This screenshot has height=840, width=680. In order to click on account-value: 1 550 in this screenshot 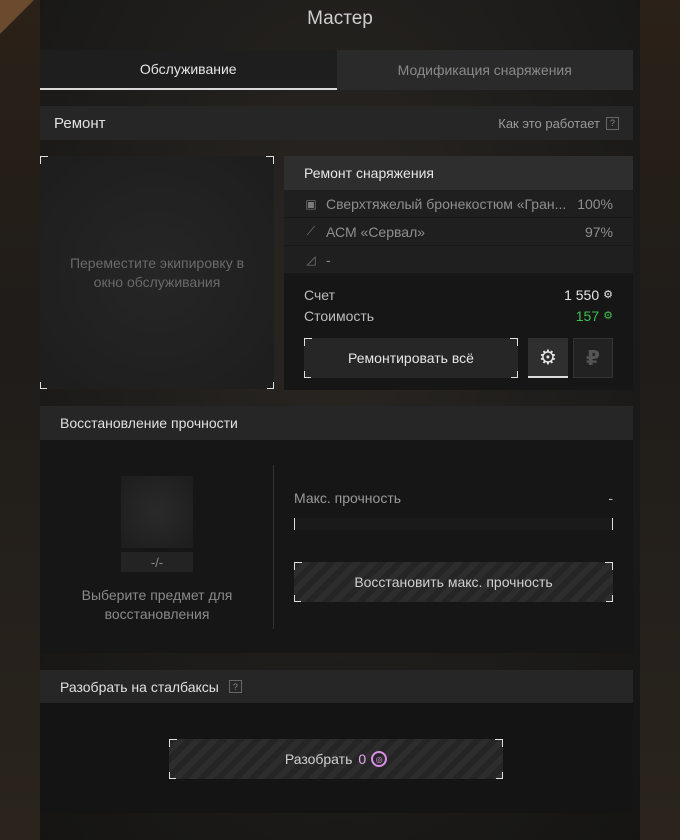, I will do `click(582, 294)`.